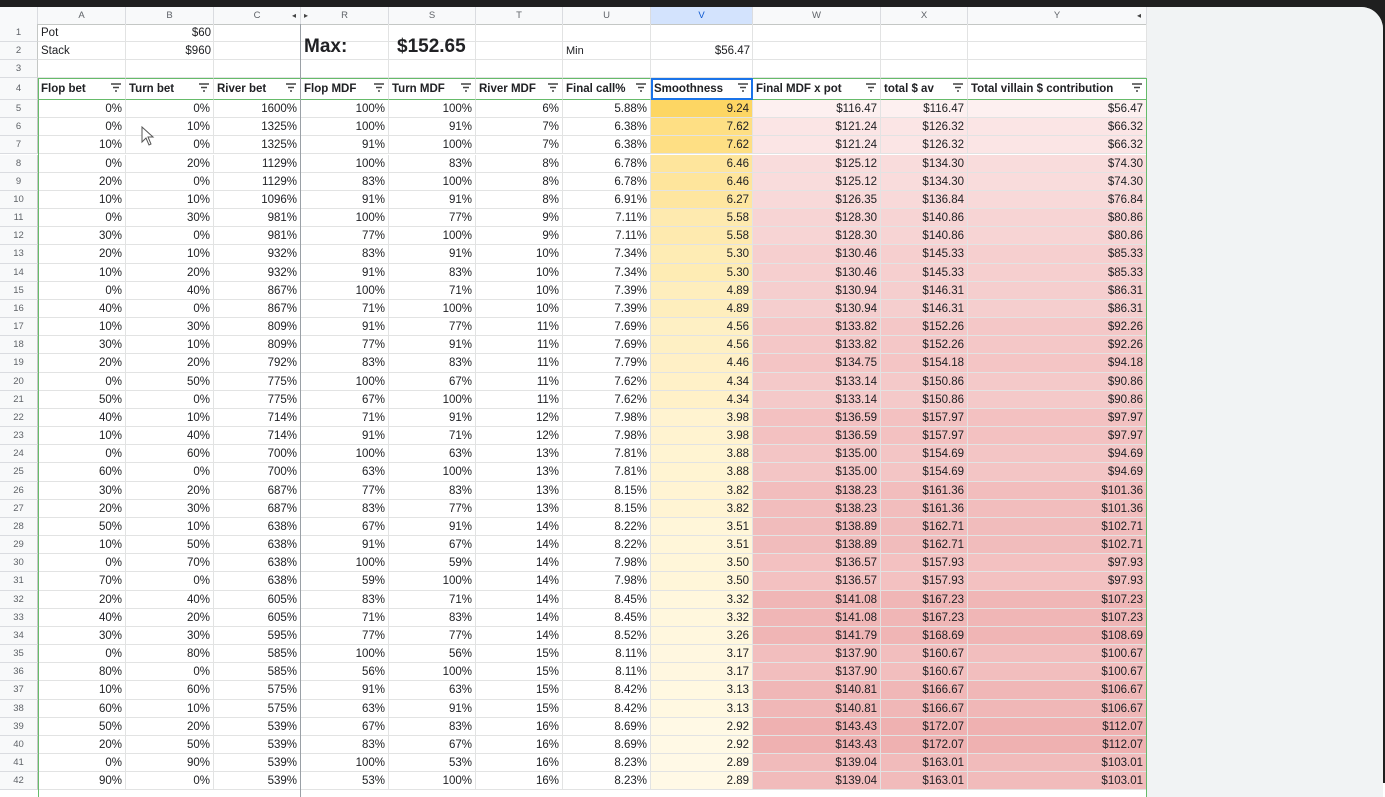 Image resolution: width=1385 pixels, height=797 pixels. What do you see at coordinates (1057, 436) in the screenshot?
I see `table-cell-y: $97.97` at bounding box center [1057, 436].